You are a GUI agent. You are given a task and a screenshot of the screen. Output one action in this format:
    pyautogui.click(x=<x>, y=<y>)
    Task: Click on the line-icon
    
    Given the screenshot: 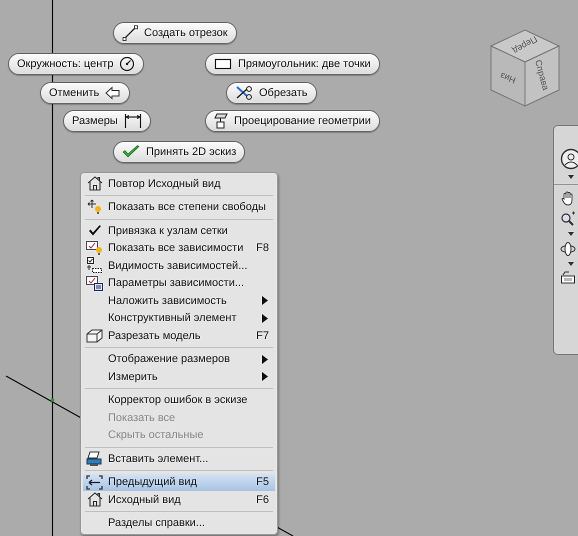 What is the action you would take?
    pyautogui.click(x=130, y=33)
    